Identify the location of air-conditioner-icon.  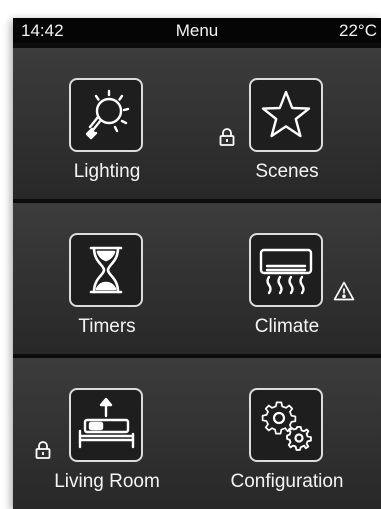
(286, 271).